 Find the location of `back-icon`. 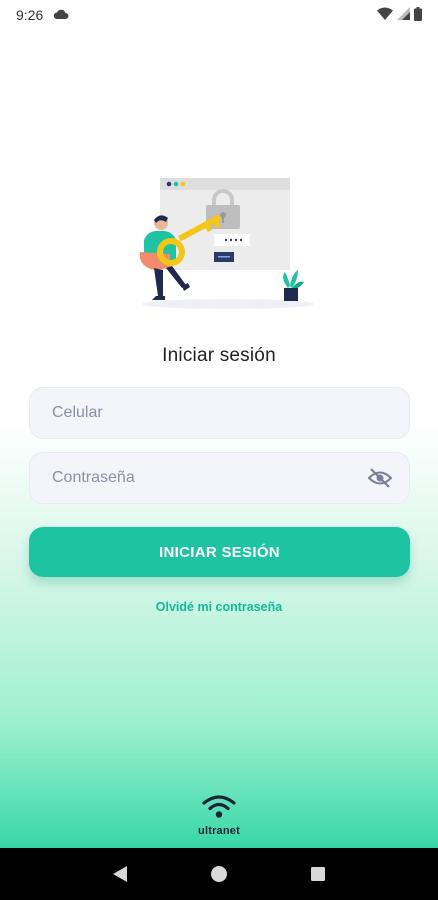

back-icon is located at coordinates (120, 874).